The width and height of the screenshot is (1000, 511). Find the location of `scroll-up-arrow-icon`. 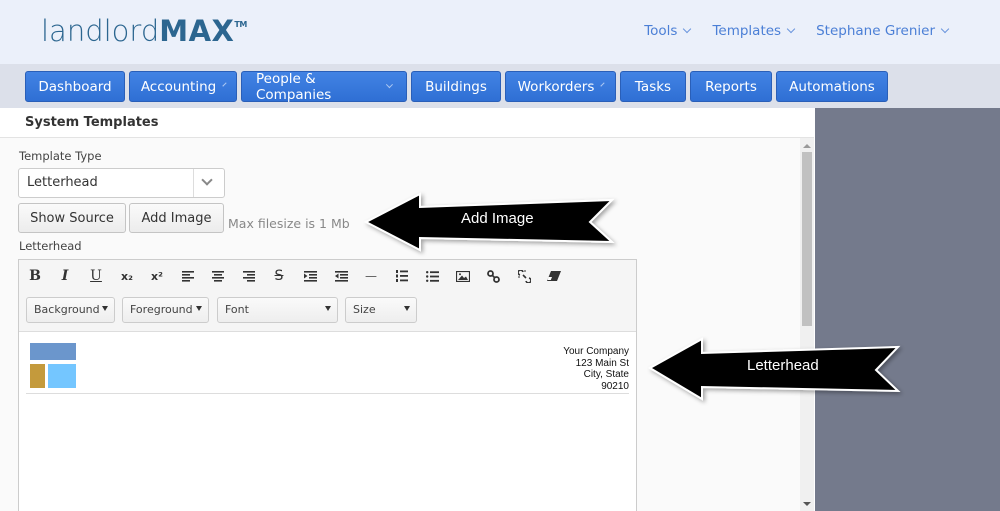

scroll-up-arrow-icon is located at coordinates (807, 146).